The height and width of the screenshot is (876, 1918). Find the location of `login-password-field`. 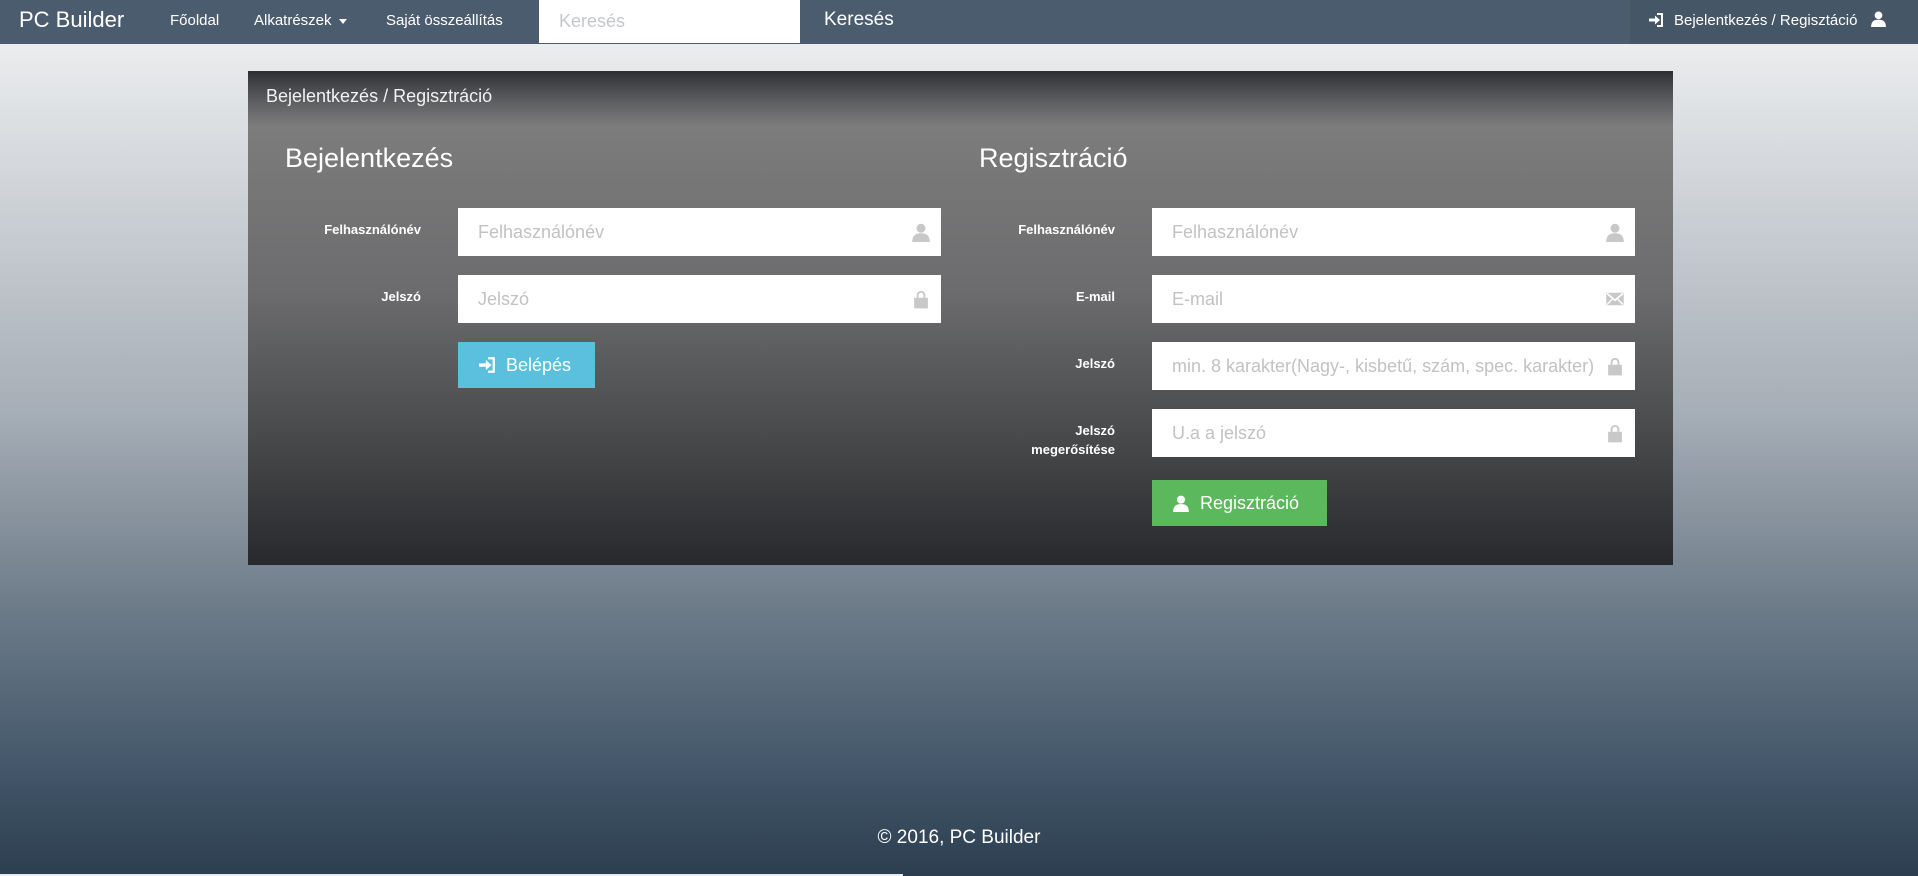

login-password-field is located at coordinates (699, 299).